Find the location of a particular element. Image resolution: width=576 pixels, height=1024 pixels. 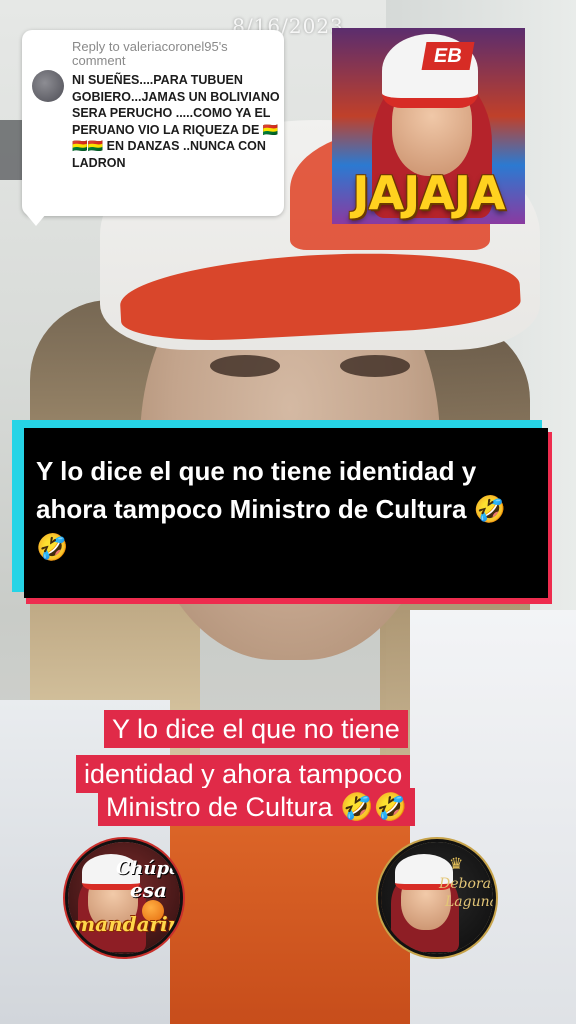

logo-left-text-1: Chúpate is located at coordinates (148, 868).